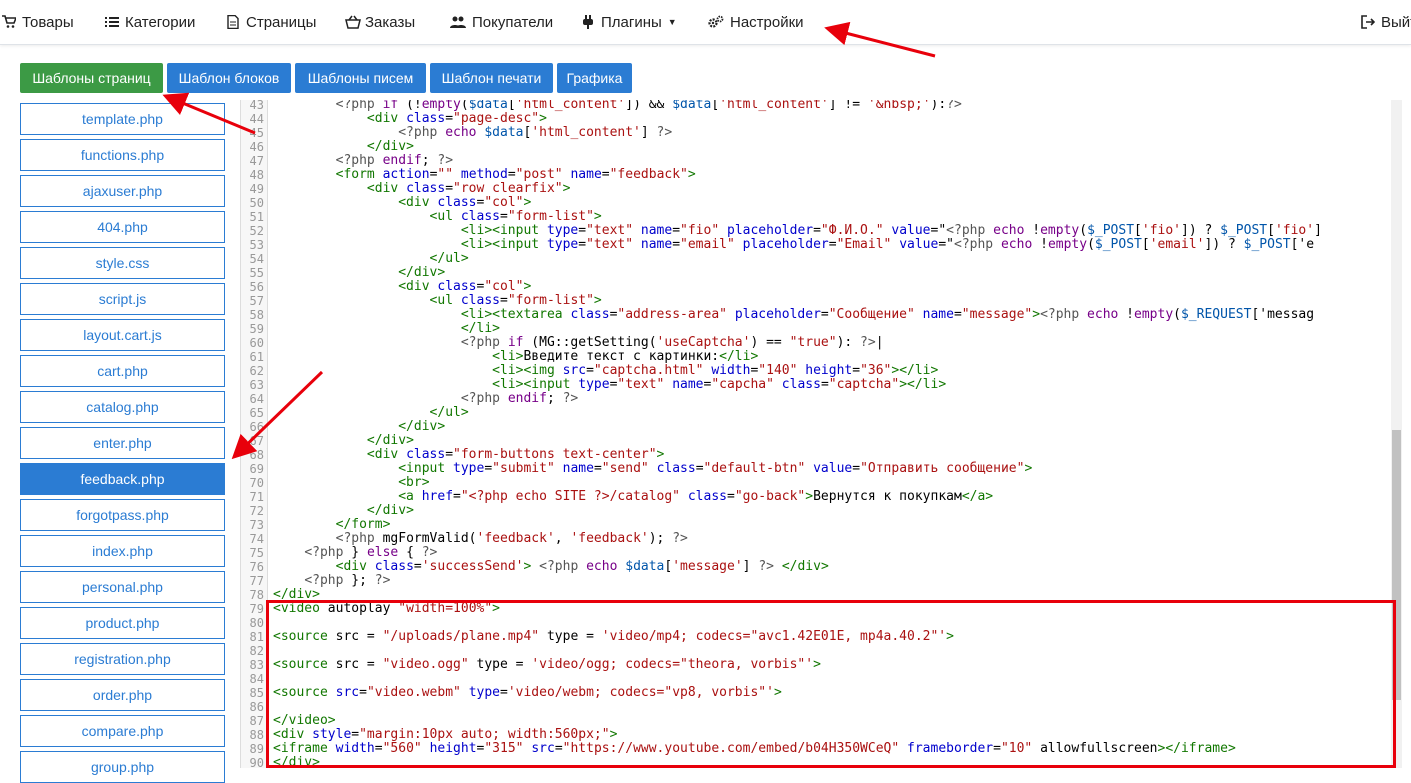 The image size is (1411, 783). What do you see at coordinates (122, 587) in the screenshot?
I see `file-personal-php: personal.php` at bounding box center [122, 587].